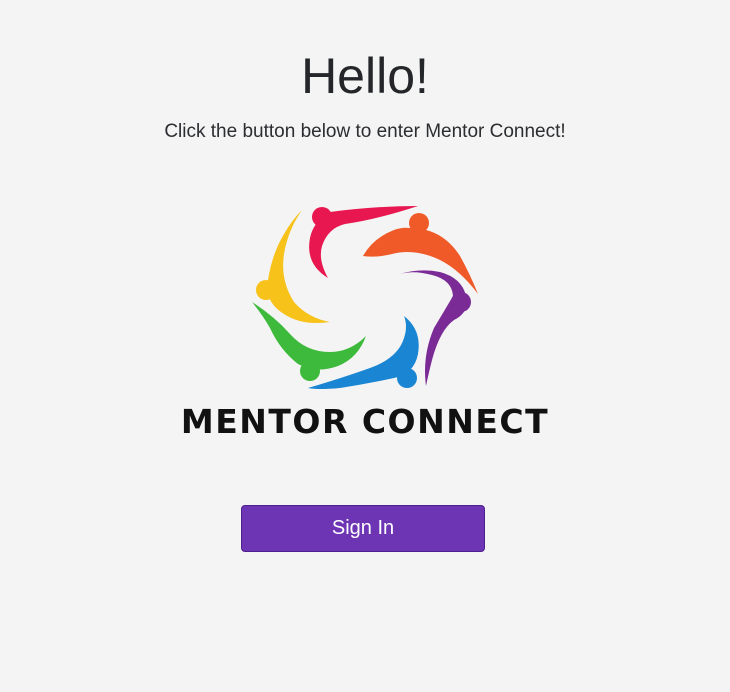 The height and width of the screenshot is (692, 730). Describe the element at coordinates (420, 253) in the screenshot. I see `logo-figure-orange` at that location.